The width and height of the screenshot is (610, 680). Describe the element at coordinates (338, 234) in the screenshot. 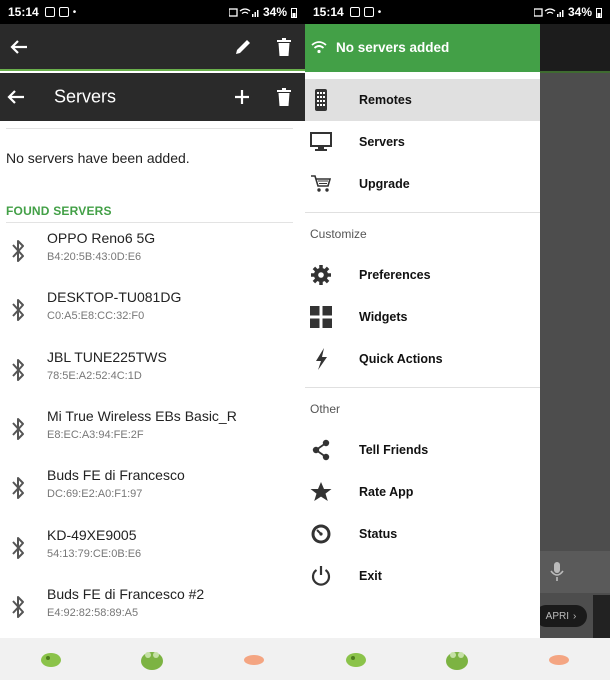

I see `section-header-customize: Customize` at that location.